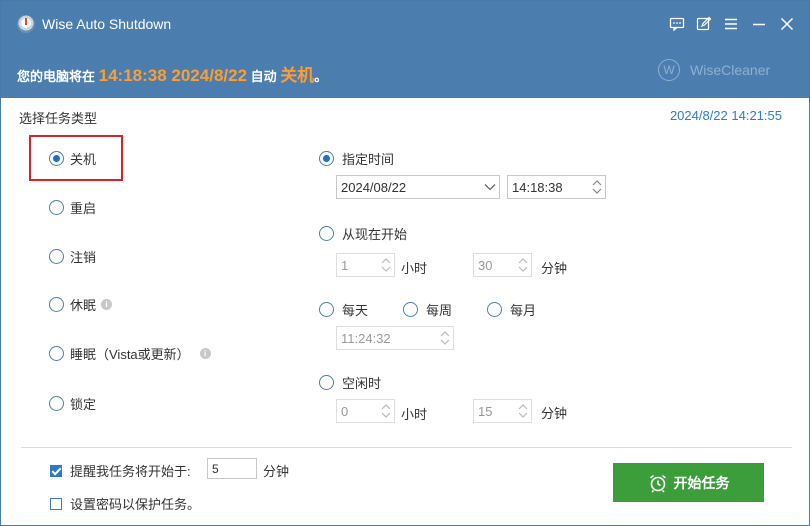 The image size is (810, 526). I want to click on time-value: 14:18:38, so click(537, 187).